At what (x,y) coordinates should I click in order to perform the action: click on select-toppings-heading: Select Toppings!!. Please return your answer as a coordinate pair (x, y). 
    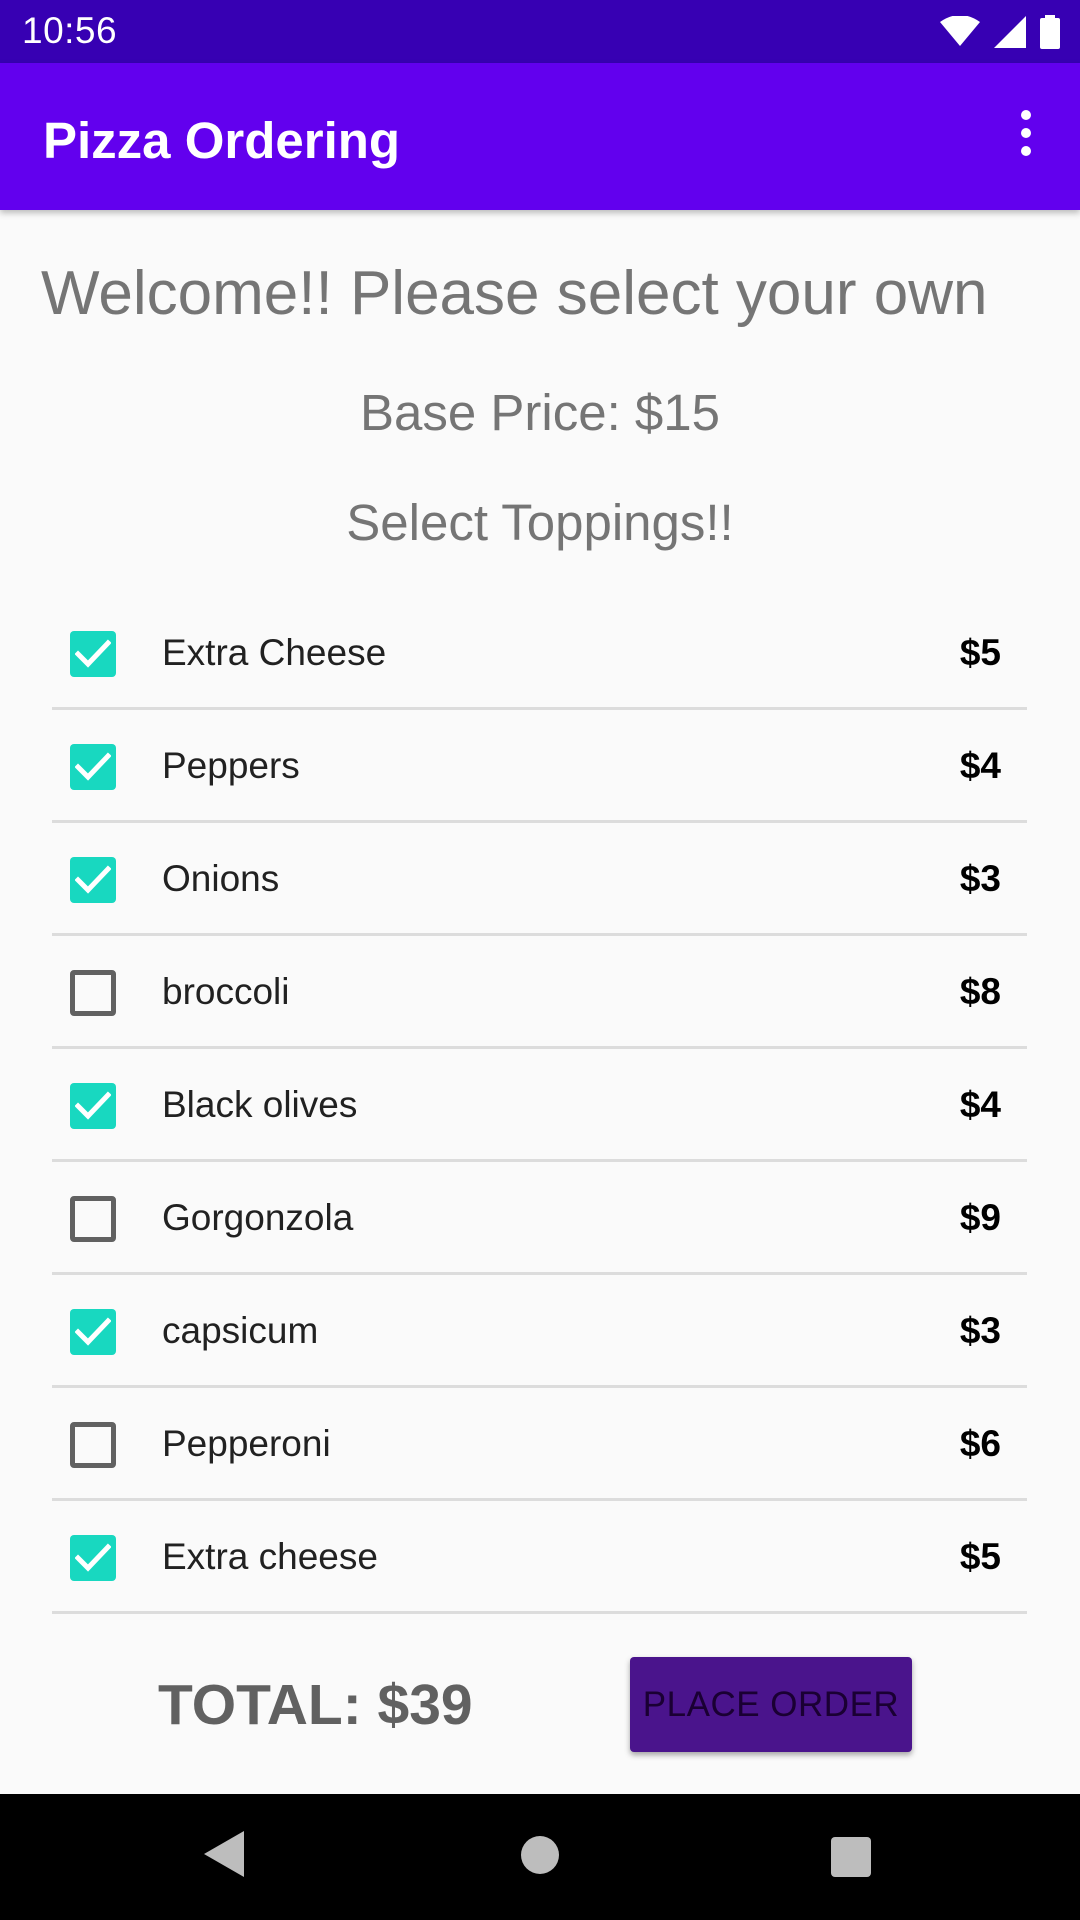
    Looking at the image, I should click on (540, 522).